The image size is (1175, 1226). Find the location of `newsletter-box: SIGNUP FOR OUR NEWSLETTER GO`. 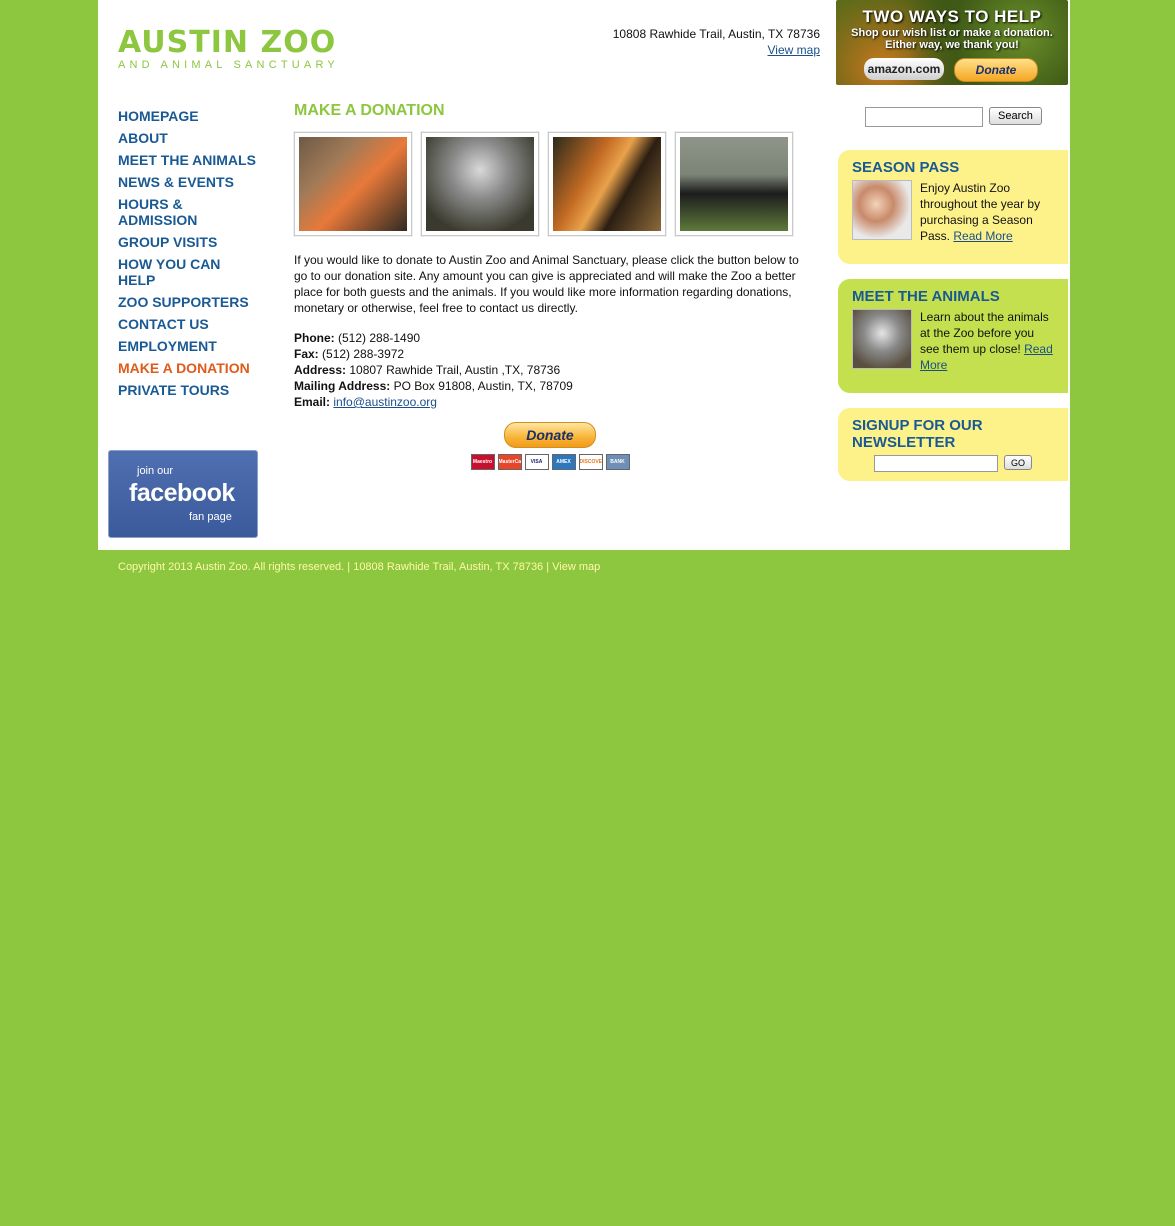

newsletter-box: SIGNUP FOR OUR NEWSLETTER GO is located at coordinates (953, 444).